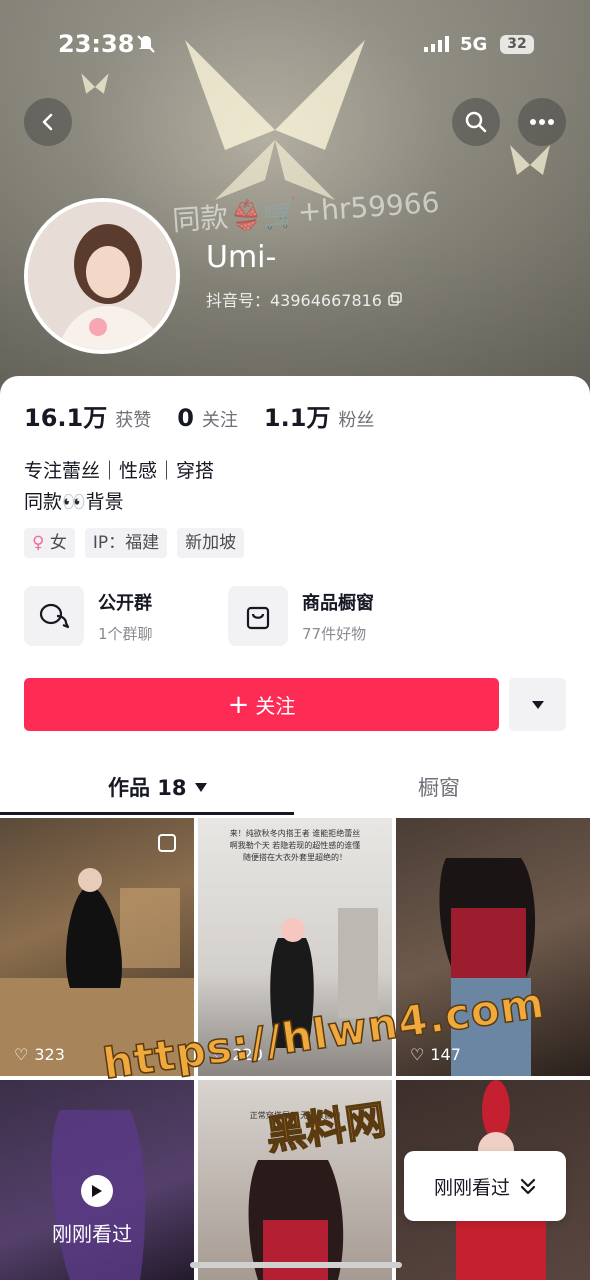 The image size is (590, 1280). Describe the element at coordinates (66, 418) in the screenshot. I see `likes-count: 16.1万` at that location.